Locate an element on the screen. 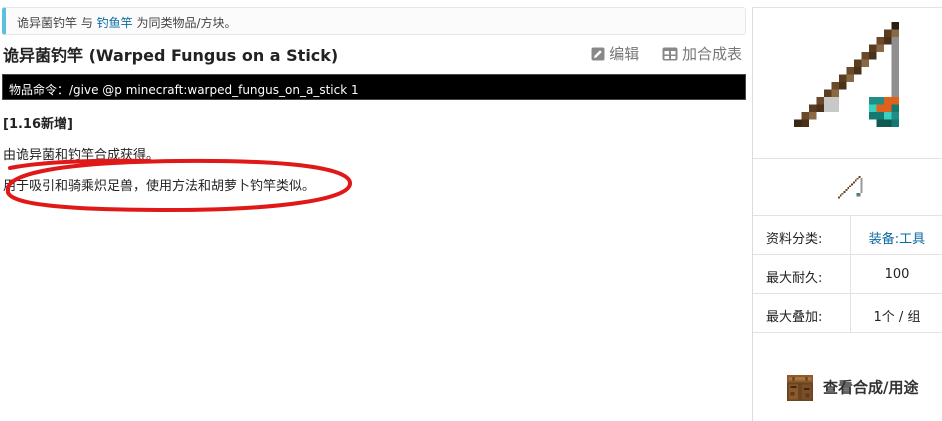 The height and width of the screenshot is (421, 942). page-title: 诡异菌钓竿 (Warped Fungus on a Stick) is located at coordinates (171, 55).